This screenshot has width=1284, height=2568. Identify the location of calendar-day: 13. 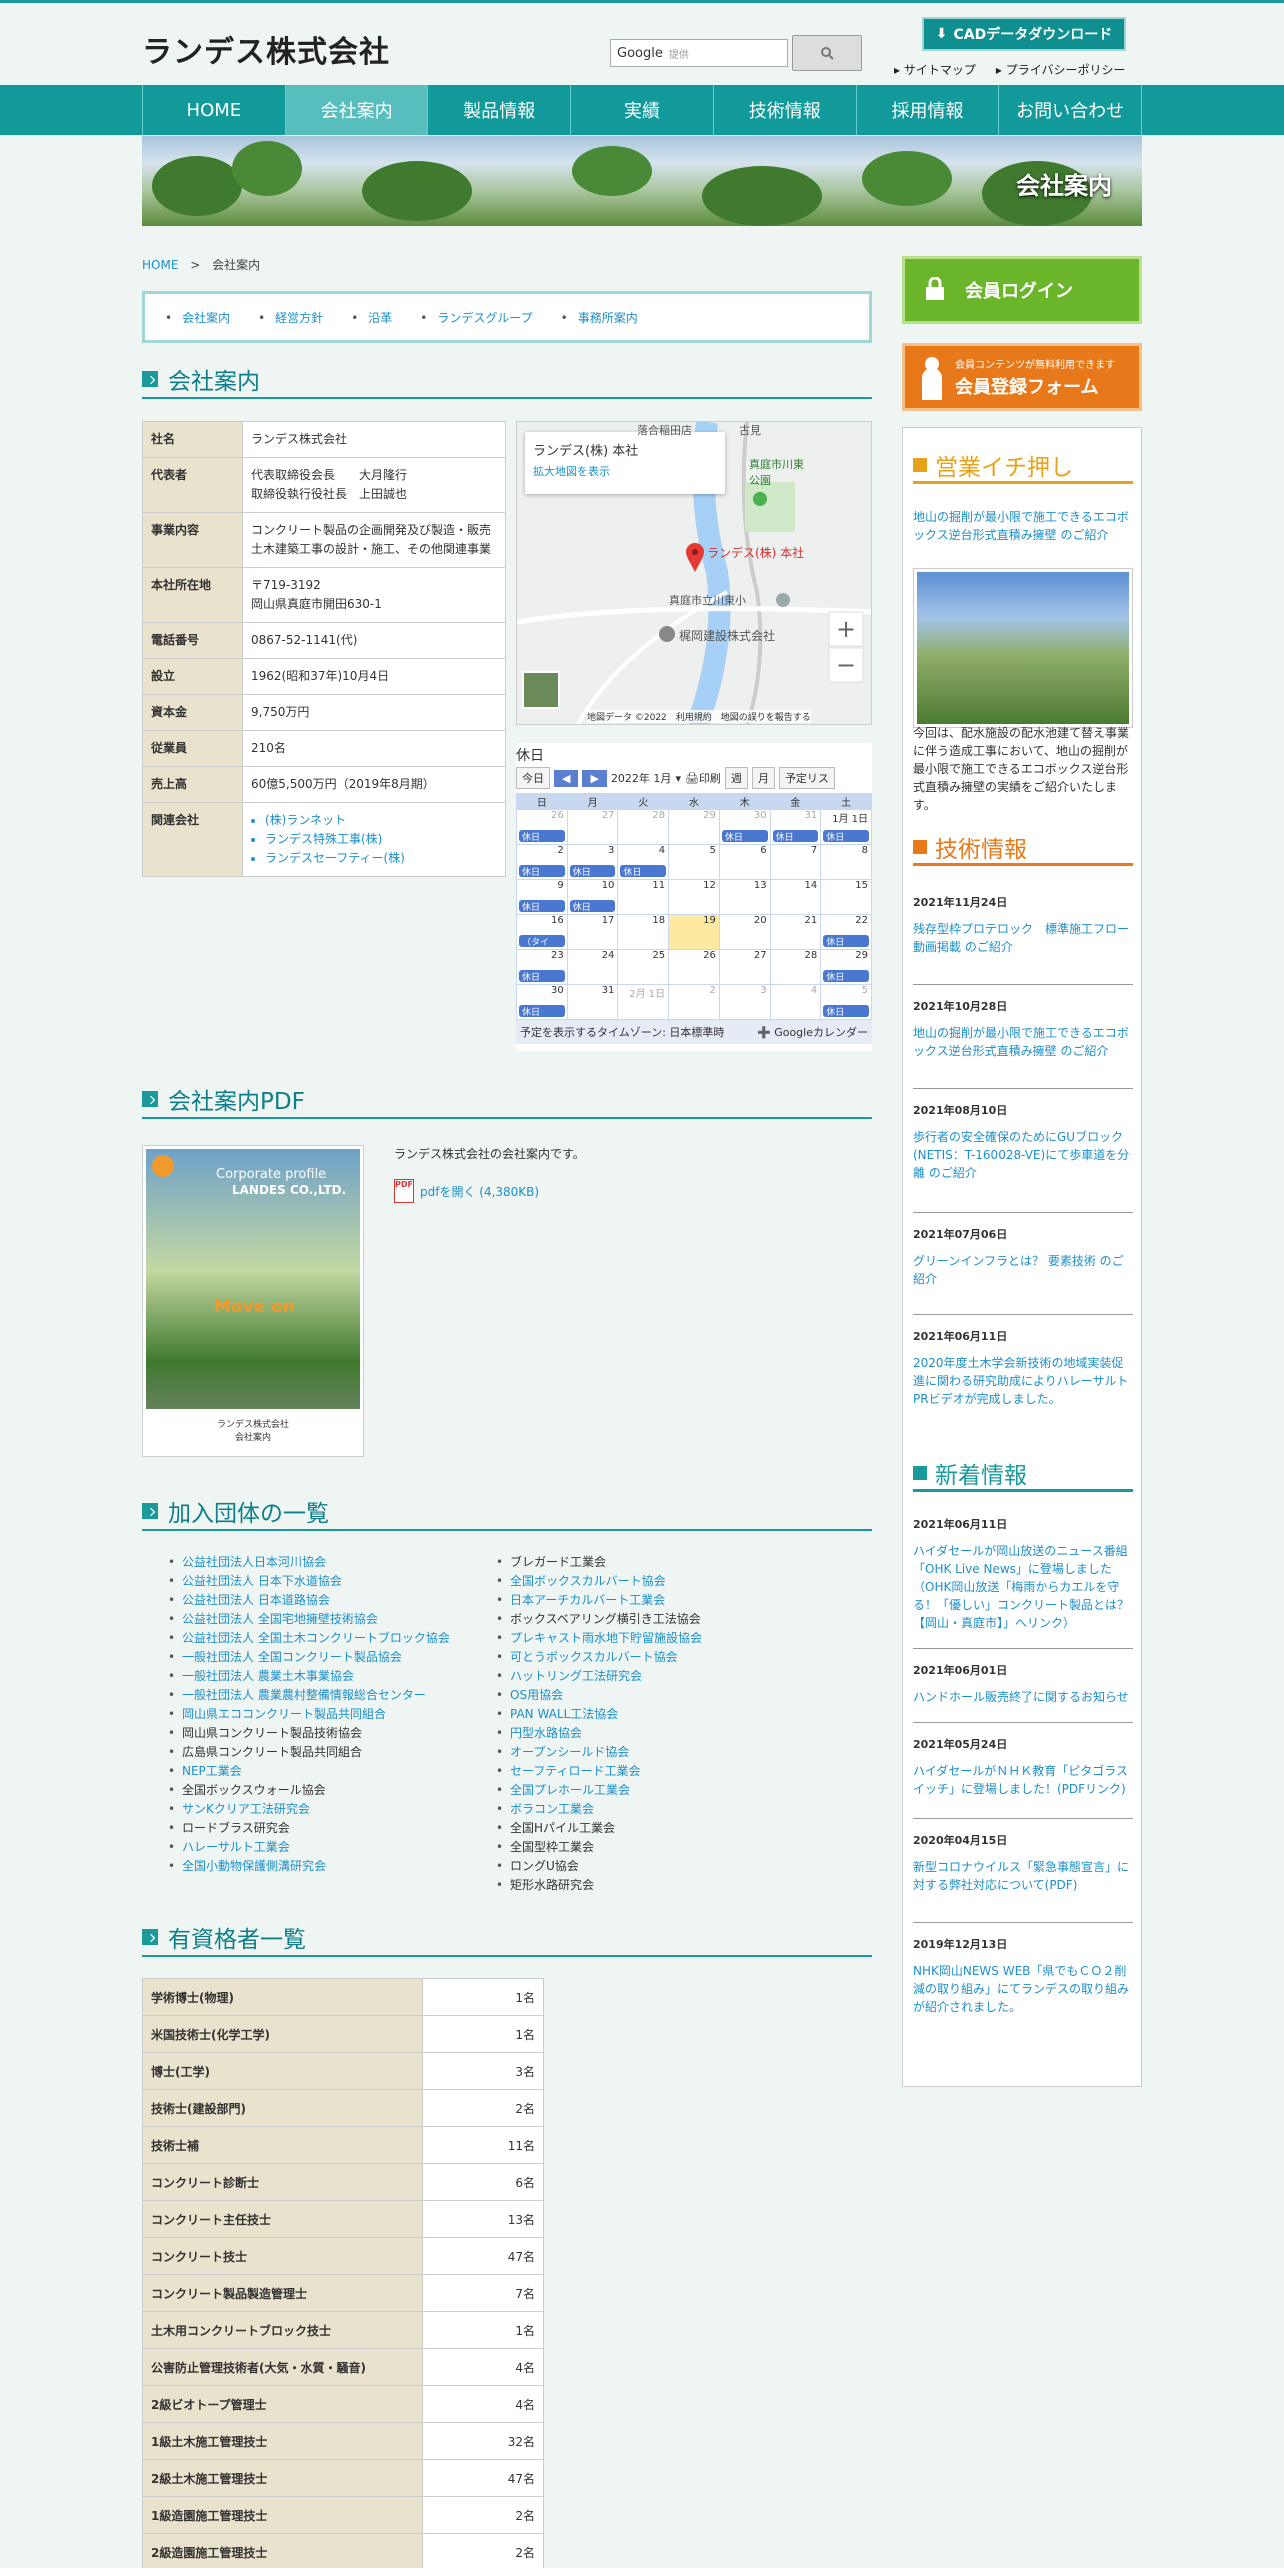
(744, 897).